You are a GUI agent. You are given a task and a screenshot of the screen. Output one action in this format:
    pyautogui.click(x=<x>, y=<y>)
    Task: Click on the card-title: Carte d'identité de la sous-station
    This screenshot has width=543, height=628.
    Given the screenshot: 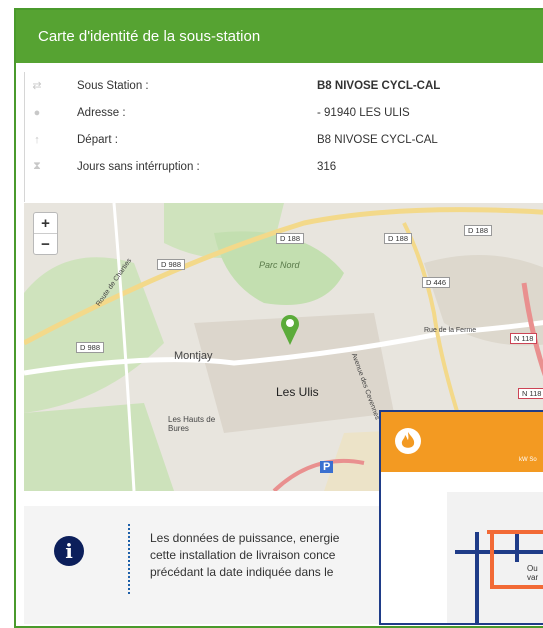 What is the action you would take?
    pyautogui.click(x=149, y=36)
    